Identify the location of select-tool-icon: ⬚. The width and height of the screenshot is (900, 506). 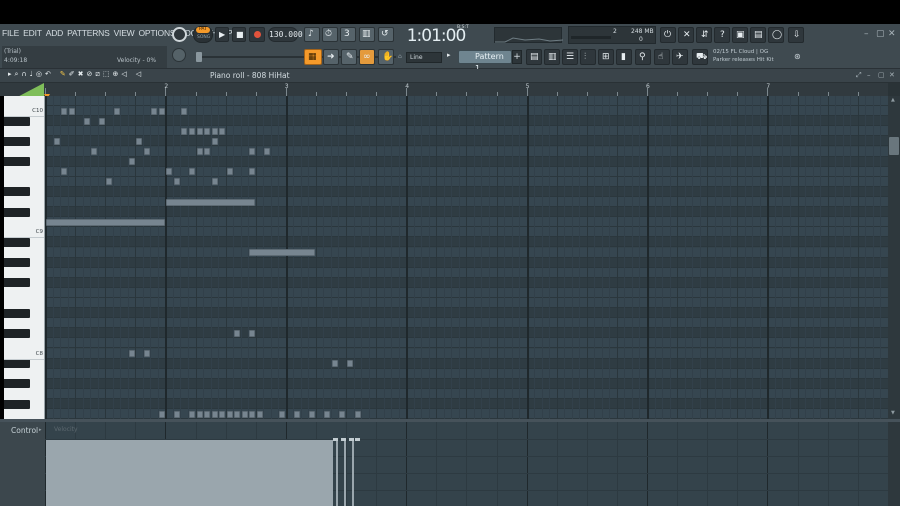
(106, 74).